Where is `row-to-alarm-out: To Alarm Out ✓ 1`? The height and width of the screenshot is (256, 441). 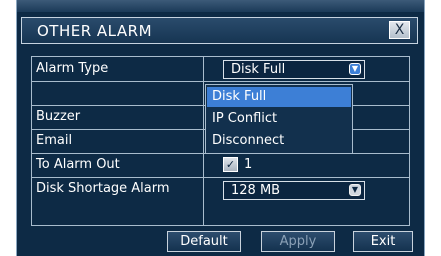
row-to-alarm-out: To Alarm Out ✓ 1 is located at coordinates (220, 165).